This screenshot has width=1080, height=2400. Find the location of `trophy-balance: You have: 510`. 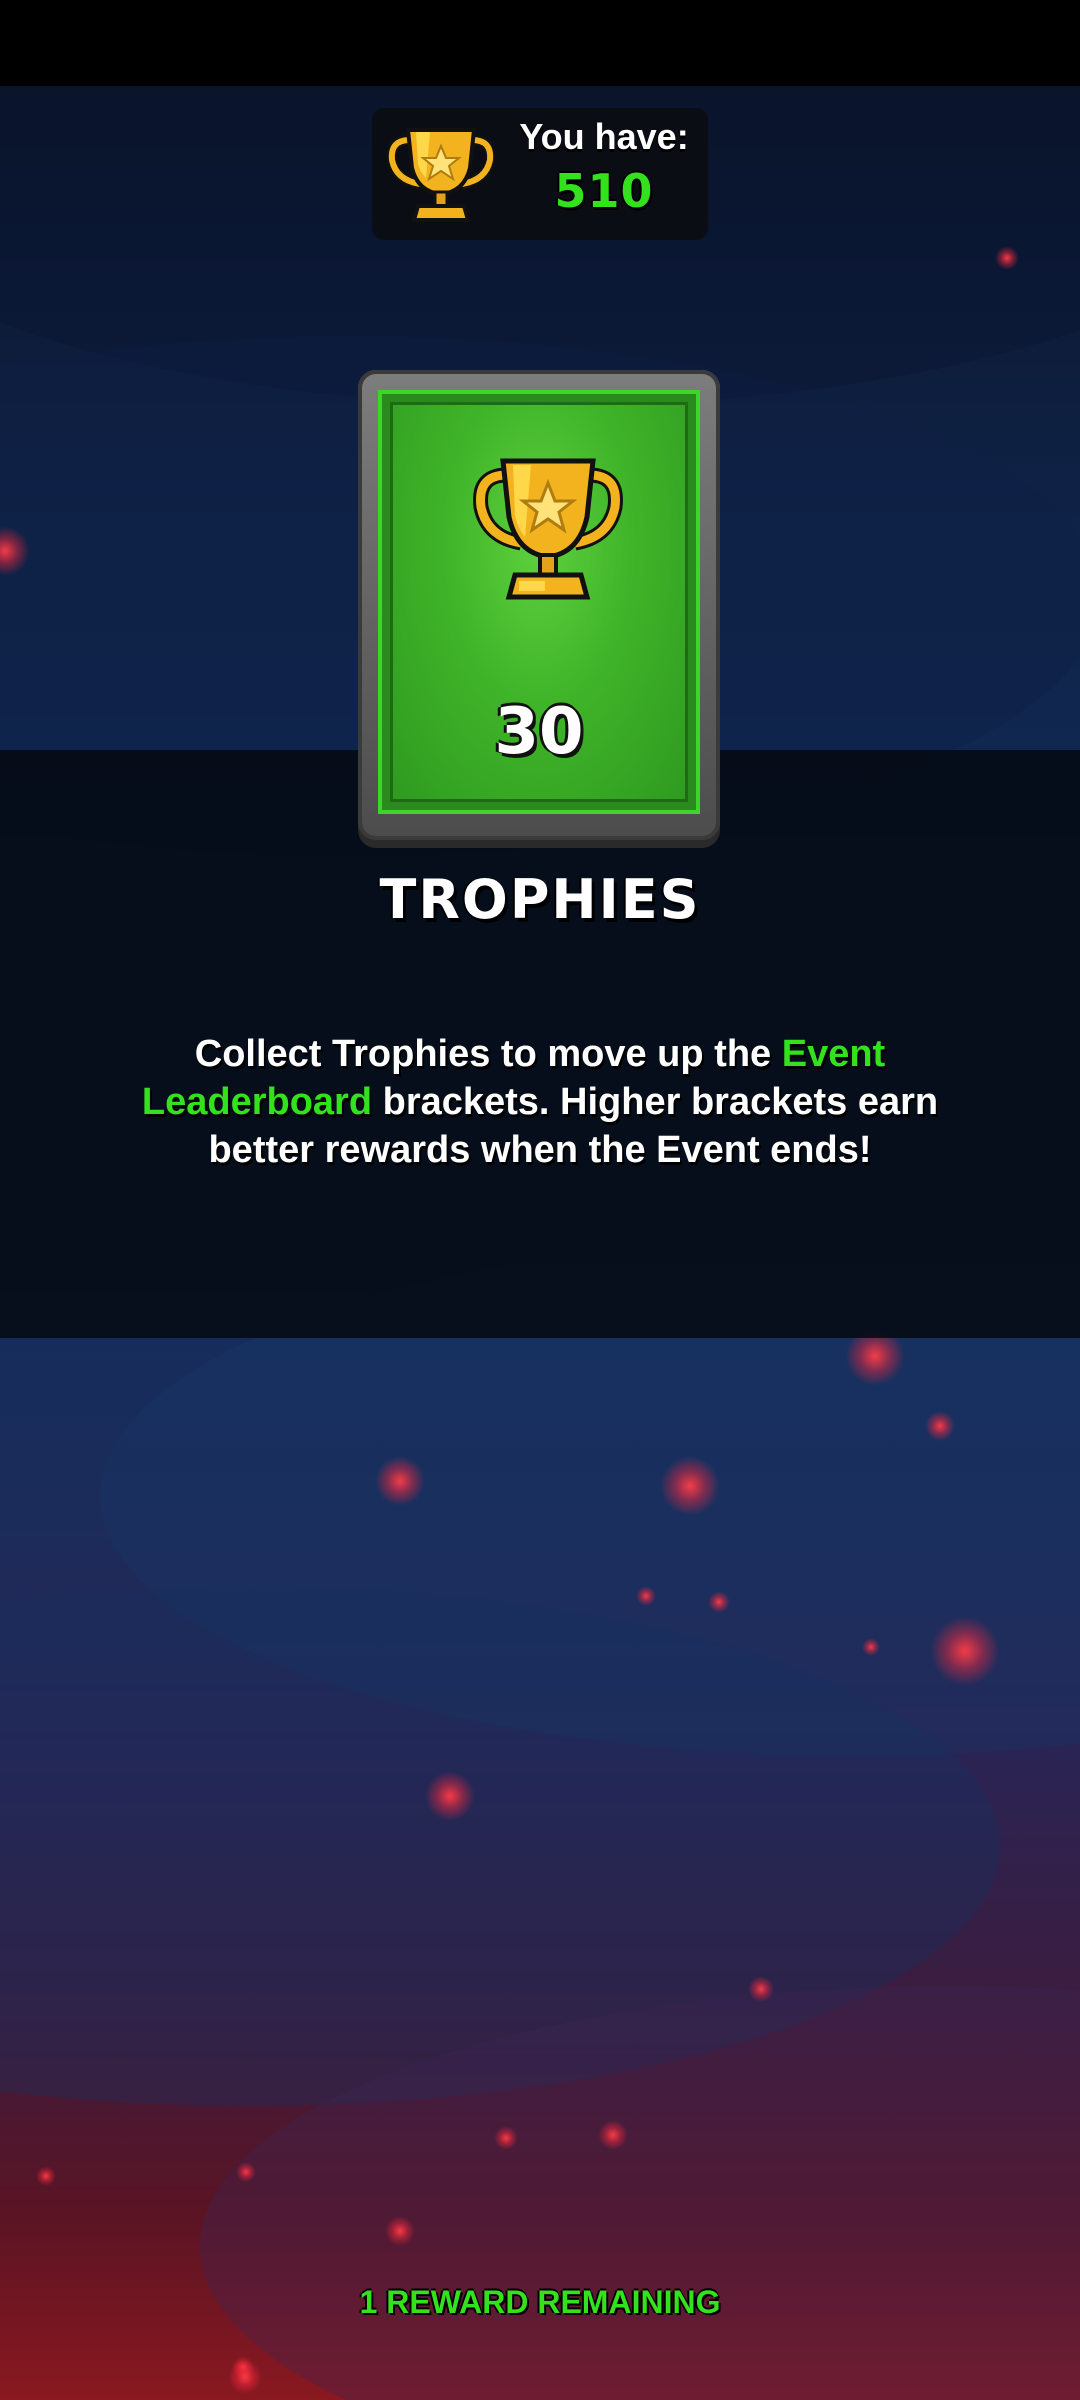

trophy-balance: You have: 510 is located at coordinates (540, 174).